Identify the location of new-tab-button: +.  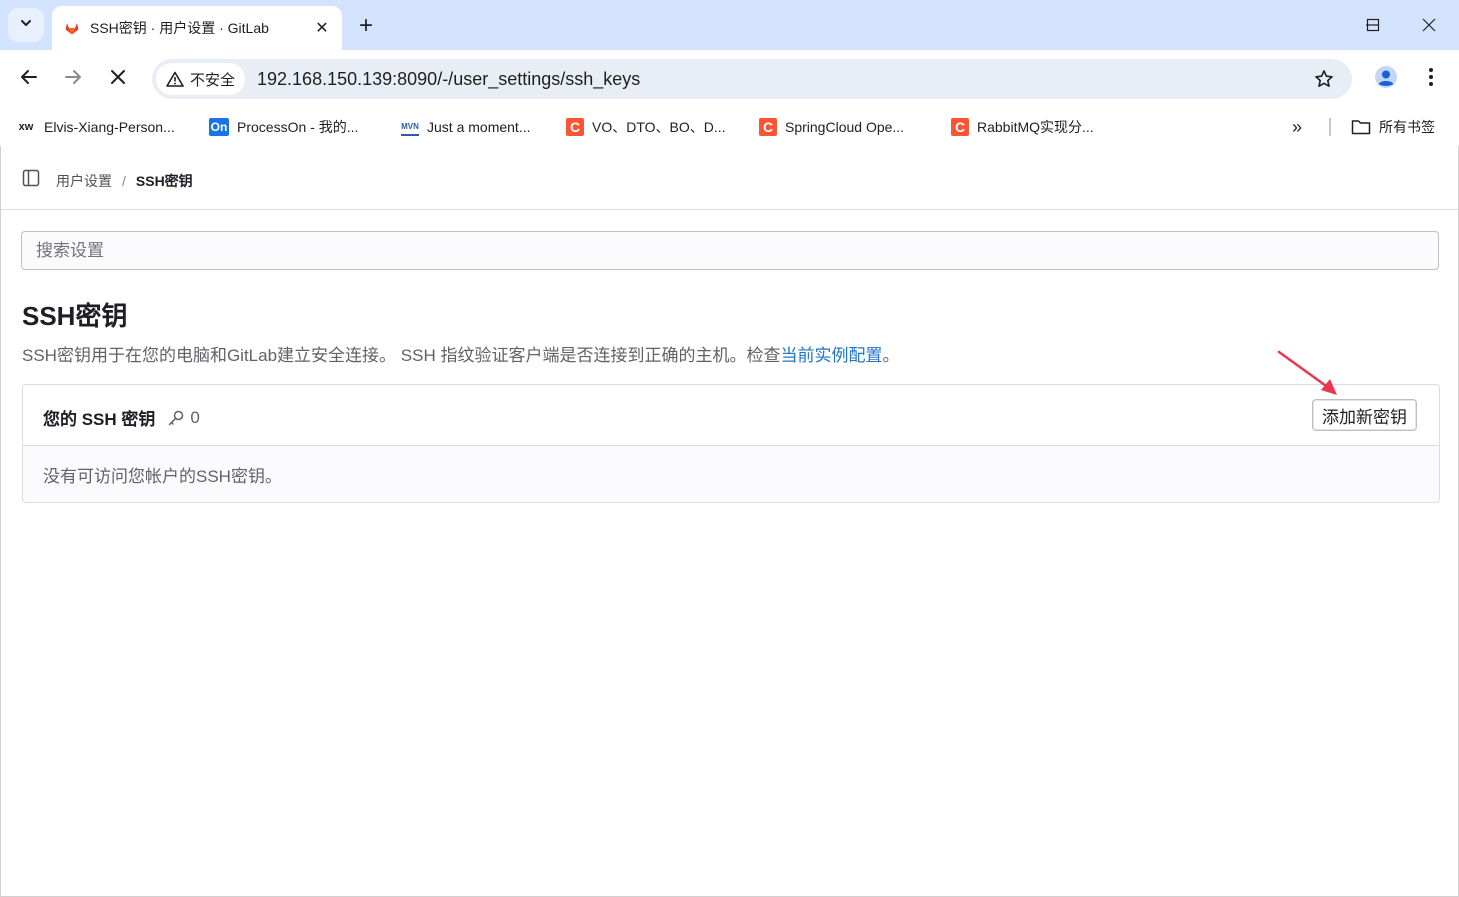
(366, 26).